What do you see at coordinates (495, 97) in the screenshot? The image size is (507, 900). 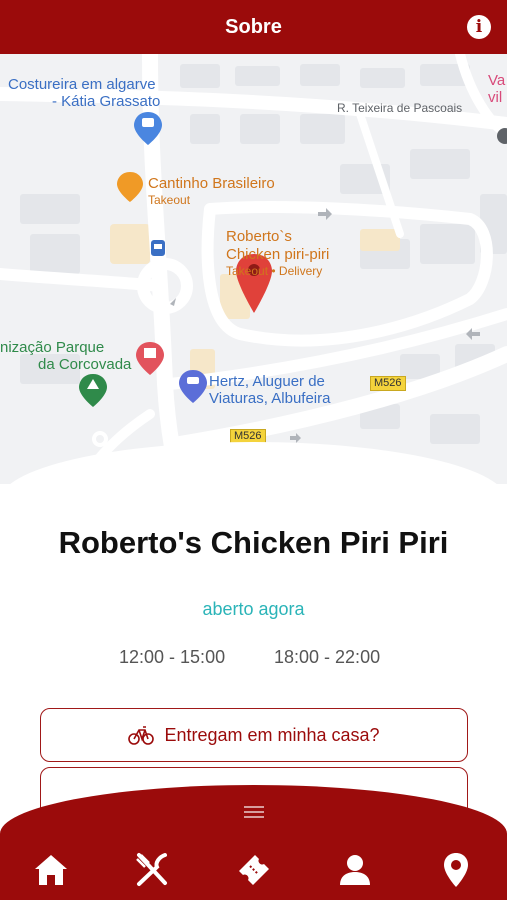 I see `map-label-edge-2: vil` at bounding box center [495, 97].